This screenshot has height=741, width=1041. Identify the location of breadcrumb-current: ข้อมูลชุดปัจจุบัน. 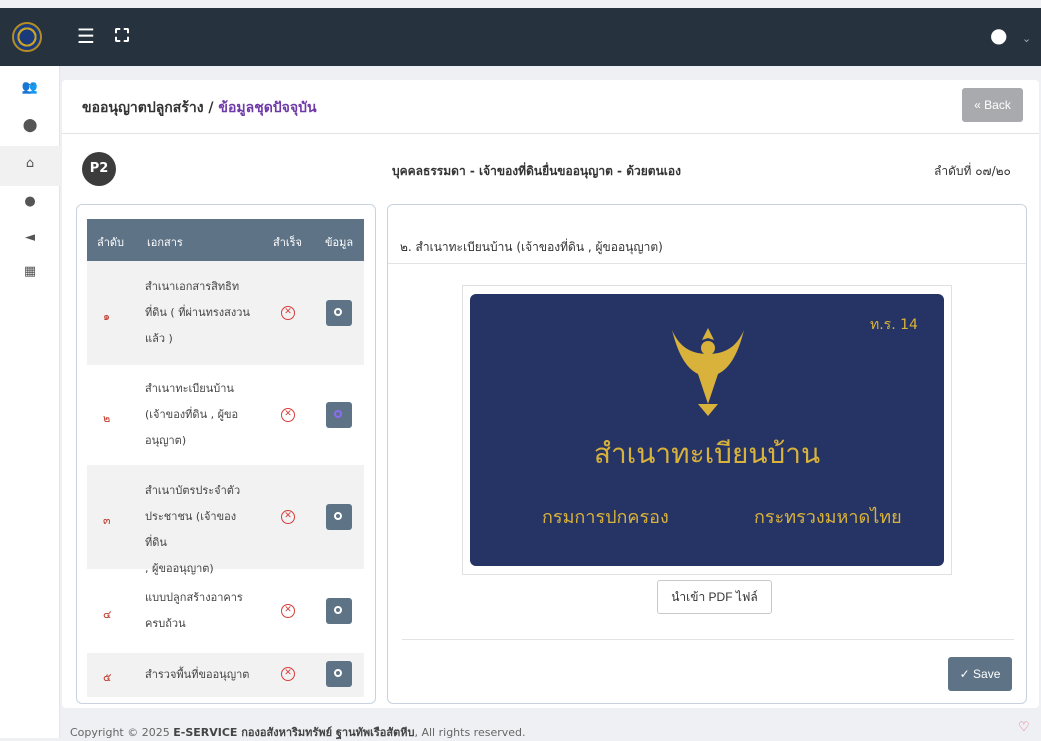
(265, 108).